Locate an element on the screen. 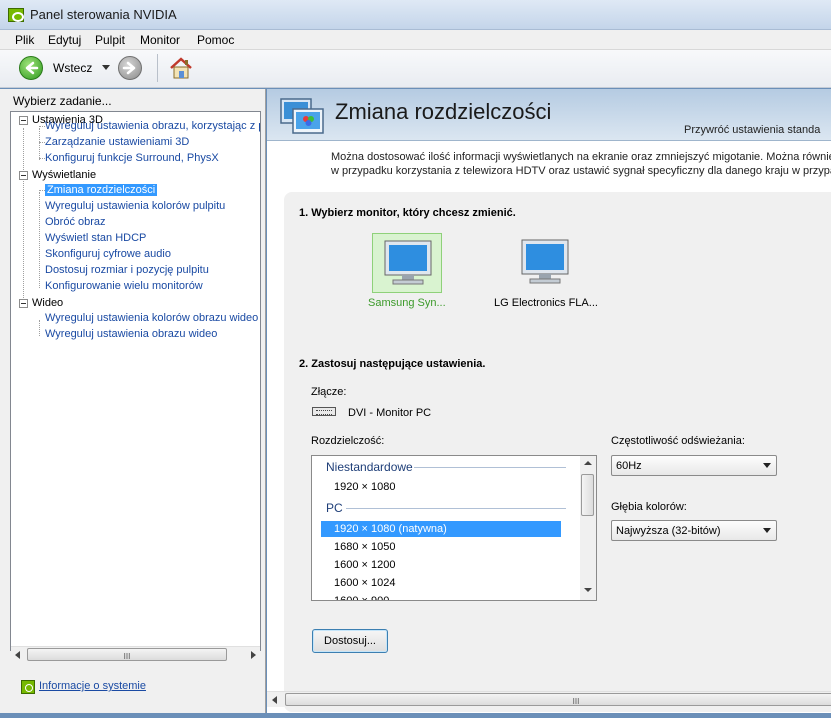  tree-item-manage-3d: Zarządzanie ustawieniami 3D is located at coordinates (117, 142).